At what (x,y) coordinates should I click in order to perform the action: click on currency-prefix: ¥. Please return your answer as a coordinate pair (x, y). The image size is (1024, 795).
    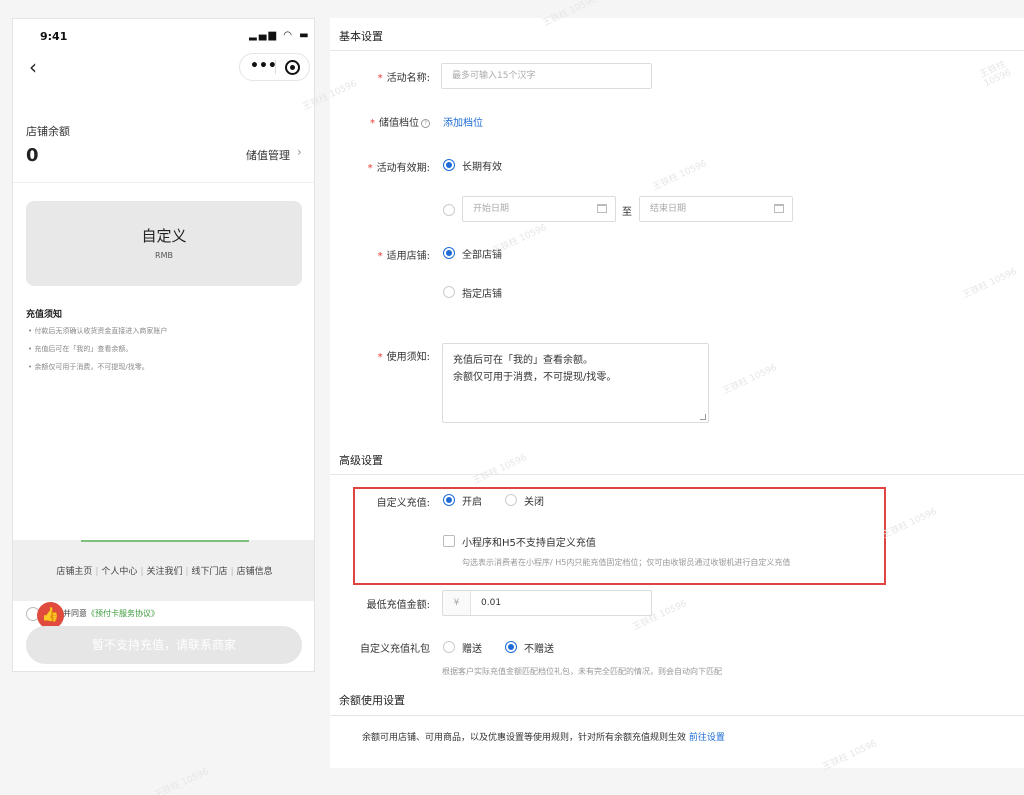
    Looking at the image, I should click on (457, 603).